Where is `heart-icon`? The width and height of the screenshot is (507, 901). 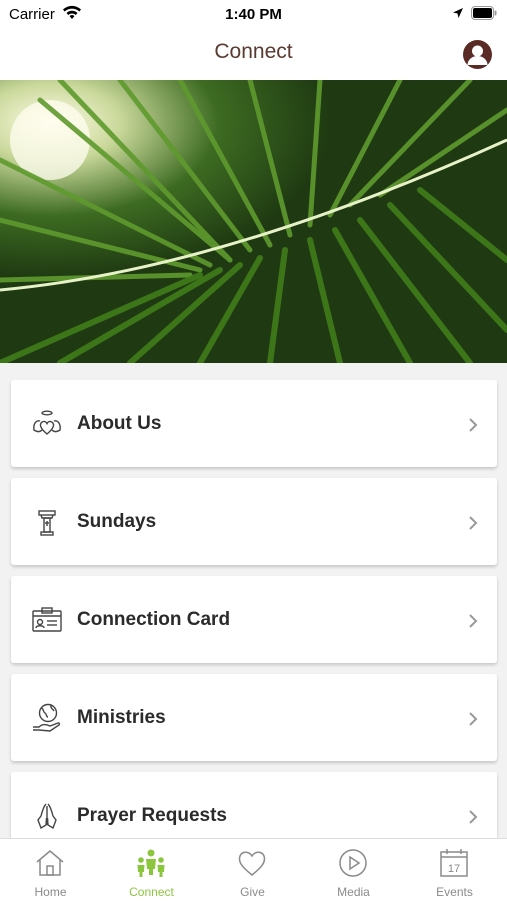
heart-icon is located at coordinates (252, 863).